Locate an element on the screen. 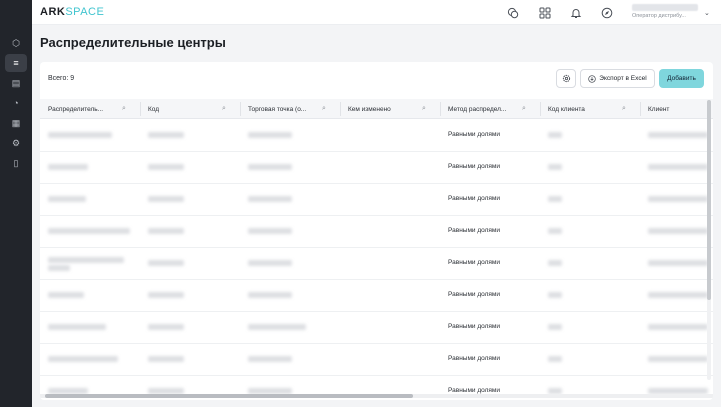 The image size is (721, 407). layers-icon: ▦ is located at coordinates (16, 122).